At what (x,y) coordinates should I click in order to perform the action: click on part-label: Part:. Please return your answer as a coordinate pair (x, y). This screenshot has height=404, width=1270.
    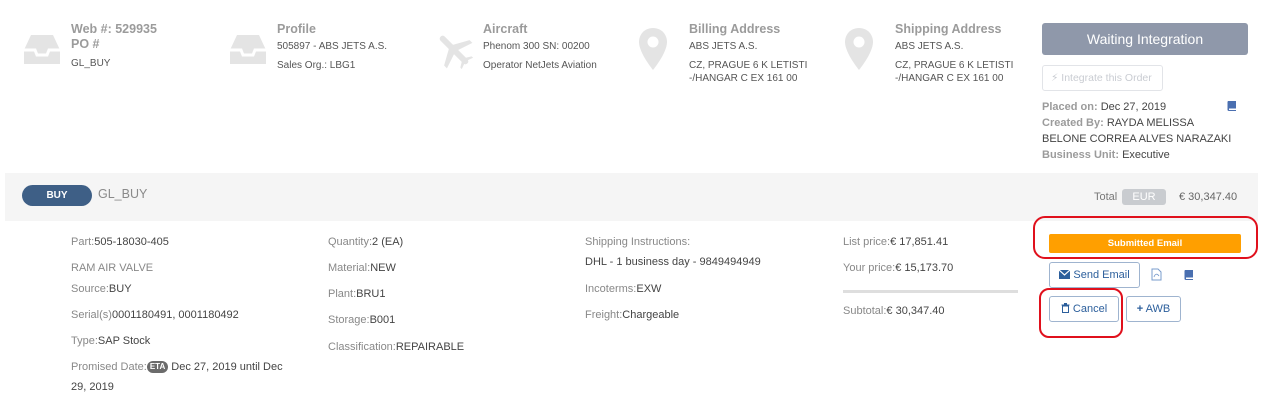
    Looking at the image, I should click on (83, 242).